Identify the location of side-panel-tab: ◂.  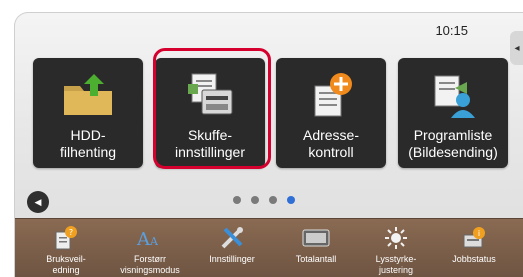
(516, 48).